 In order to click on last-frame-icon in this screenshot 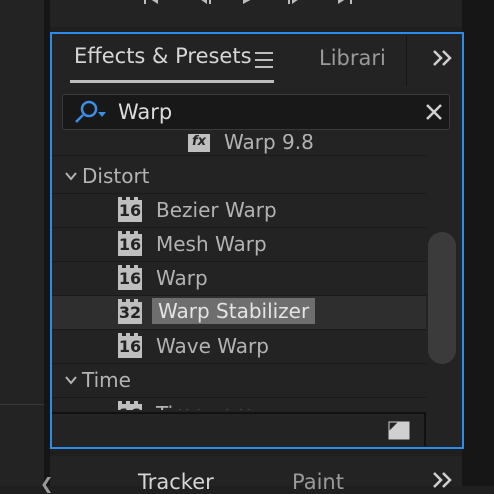, I will do `click(345, 3)`.